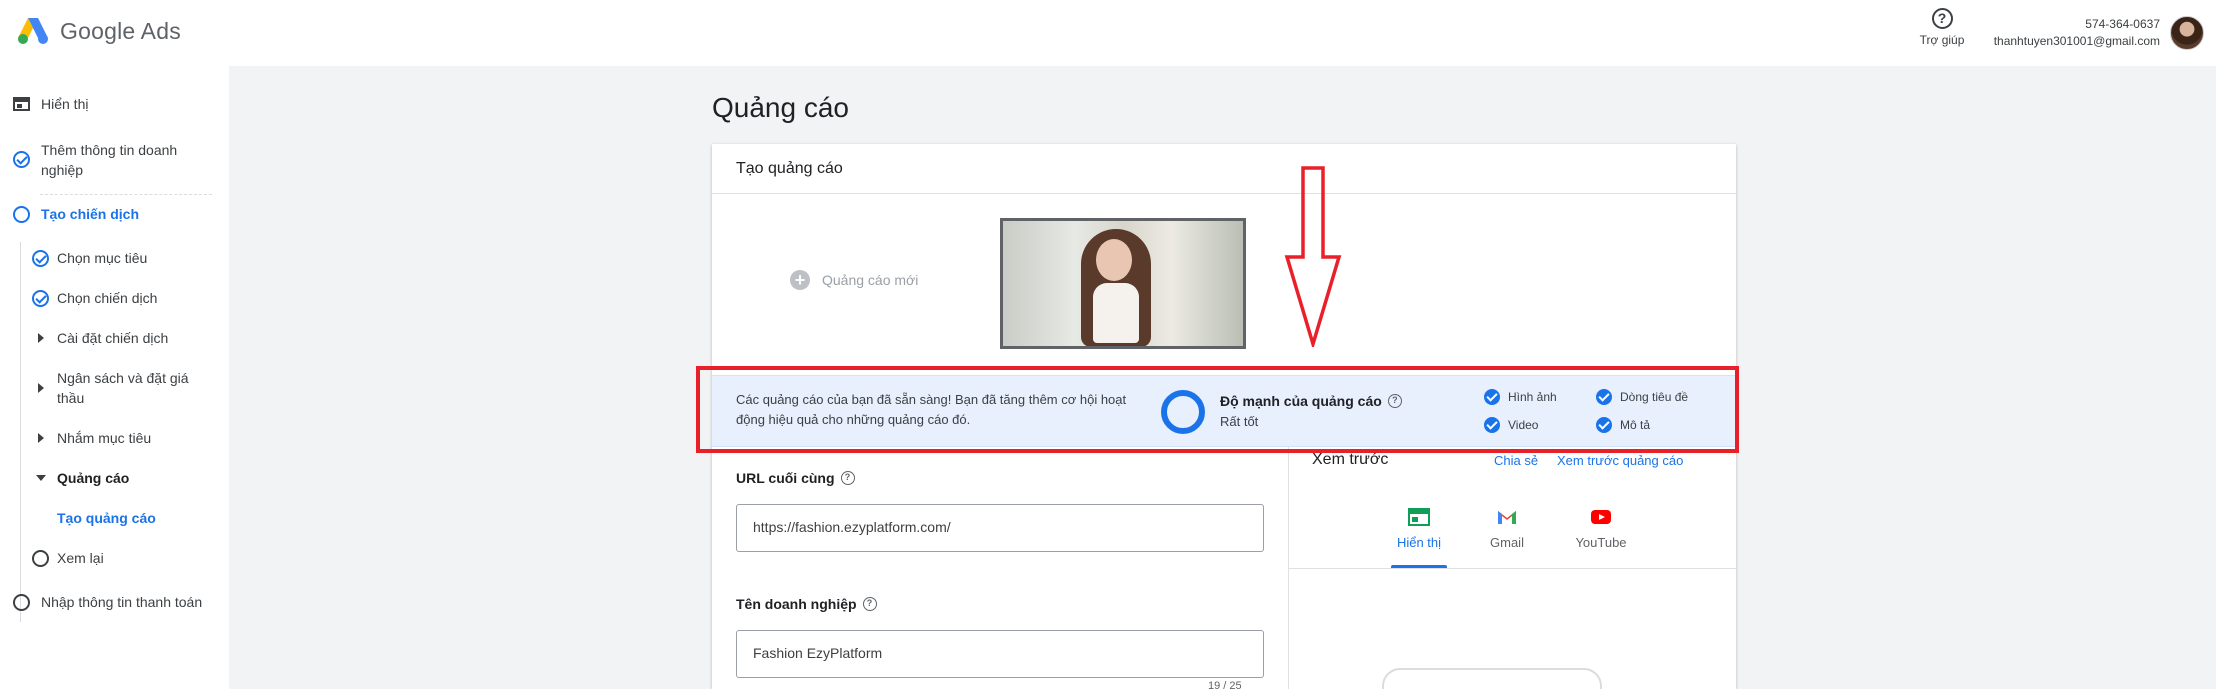 The image size is (2216, 689). I want to click on sidebar-item-review: Xem lại, so click(68, 558).